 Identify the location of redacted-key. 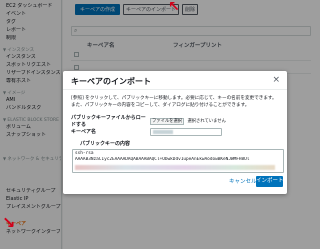
(175, 167).